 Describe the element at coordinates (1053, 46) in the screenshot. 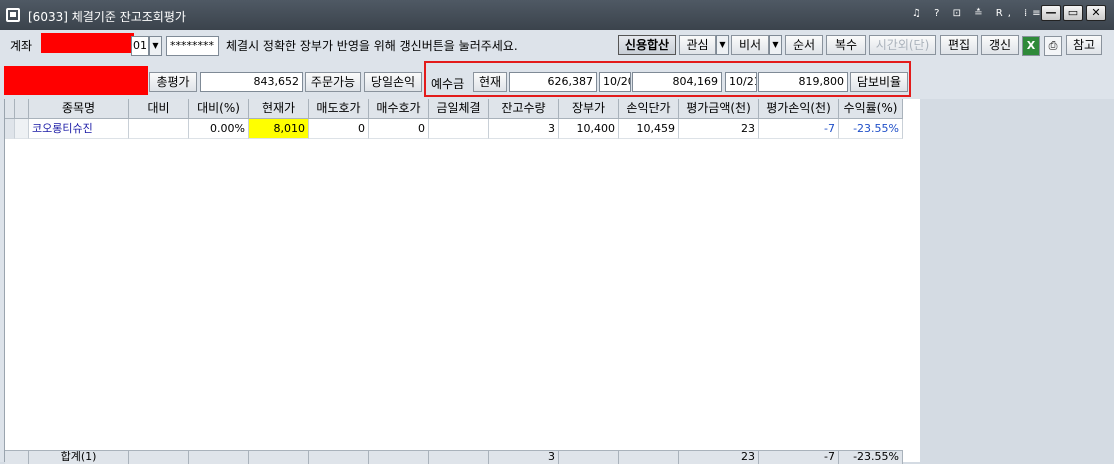

I see `print-icon: ⎙` at that location.